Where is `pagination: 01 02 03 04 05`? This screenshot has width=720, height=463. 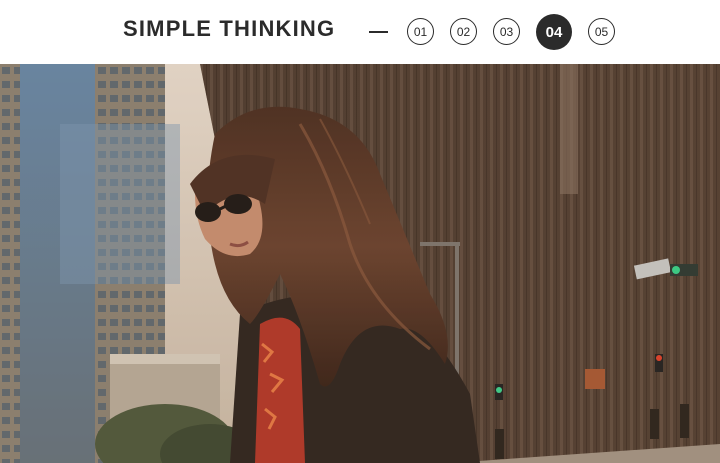
pagination: 01 02 03 04 05 is located at coordinates (511, 32).